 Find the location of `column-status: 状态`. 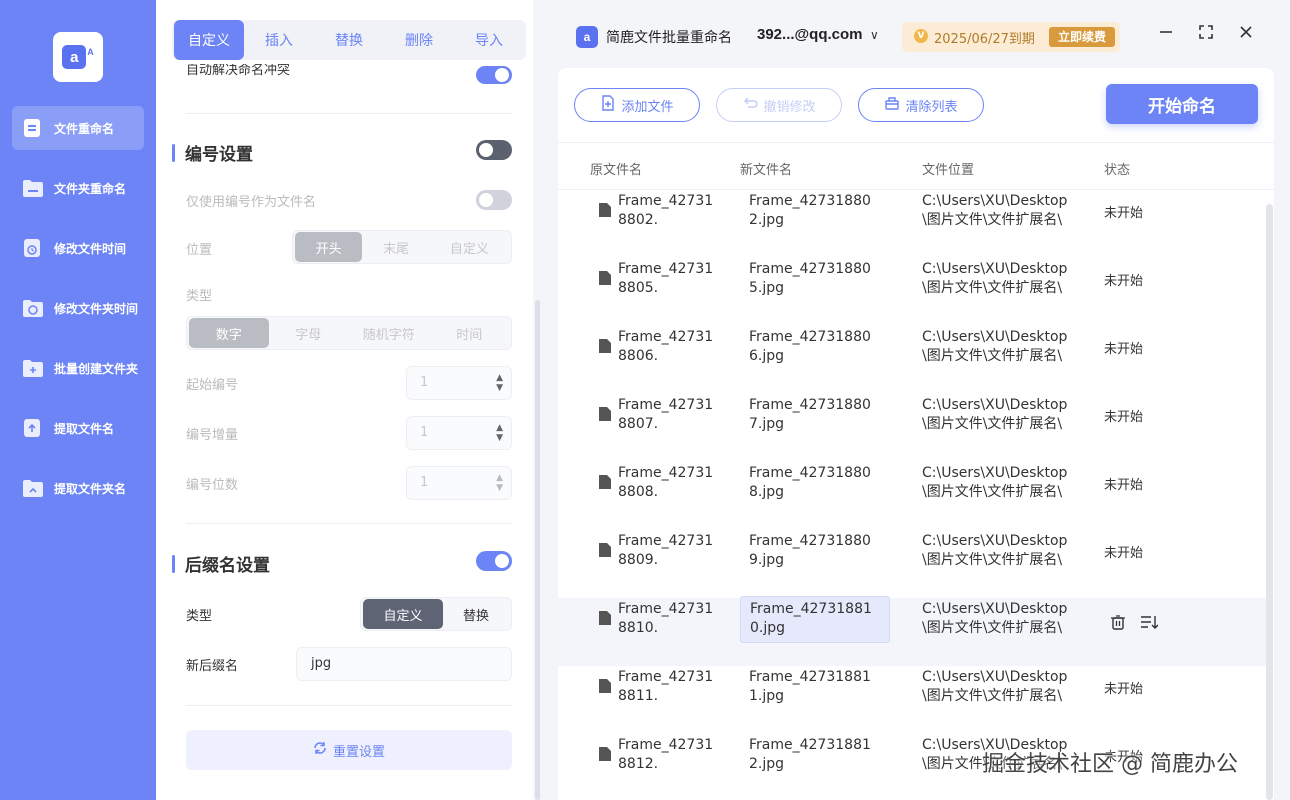

column-status: 状态 is located at coordinates (1117, 168).